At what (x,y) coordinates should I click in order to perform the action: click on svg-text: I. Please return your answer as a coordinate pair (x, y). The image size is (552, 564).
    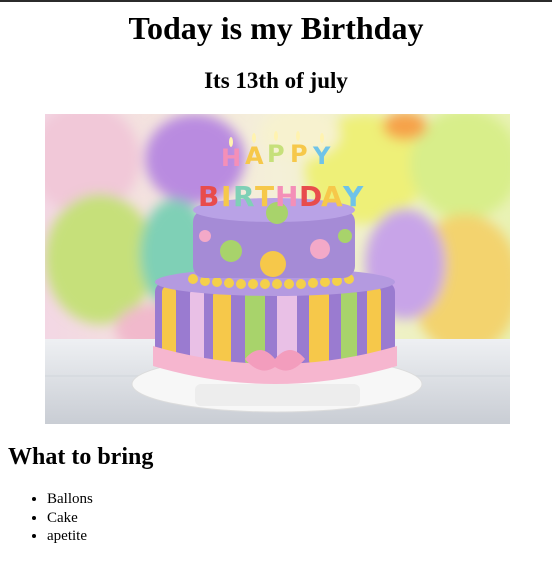
    Looking at the image, I should click on (226, 196).